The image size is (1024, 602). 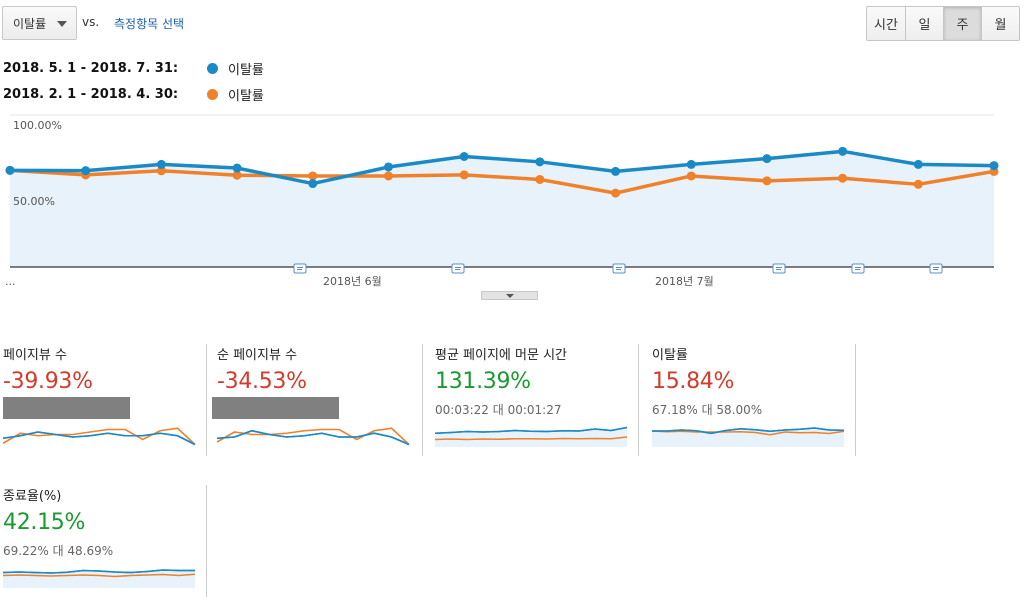 What do you see at coordinates (91, 22) in the screenshot?
I see `vs-label: vs.` at bounding box center [91, 22].